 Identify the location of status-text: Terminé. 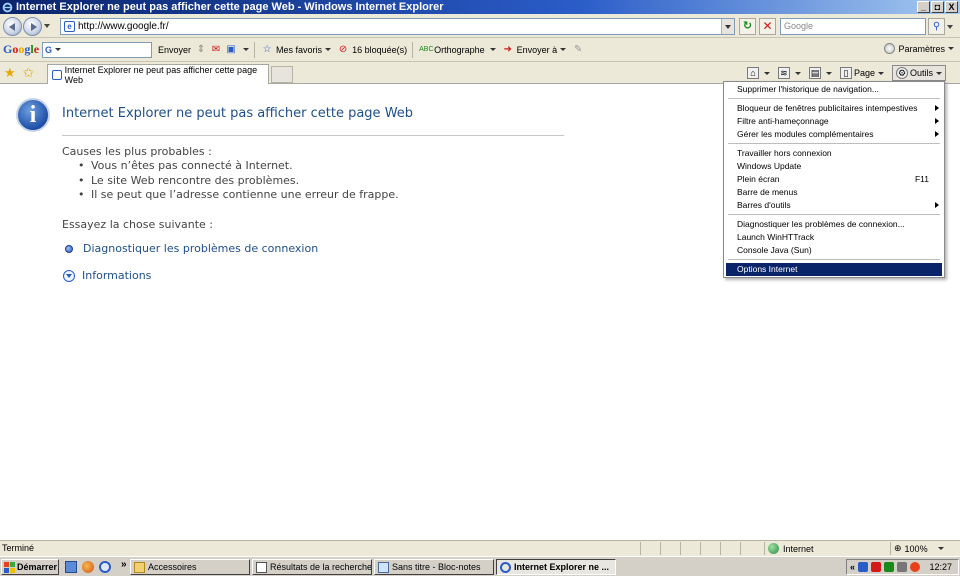
(18, 548).